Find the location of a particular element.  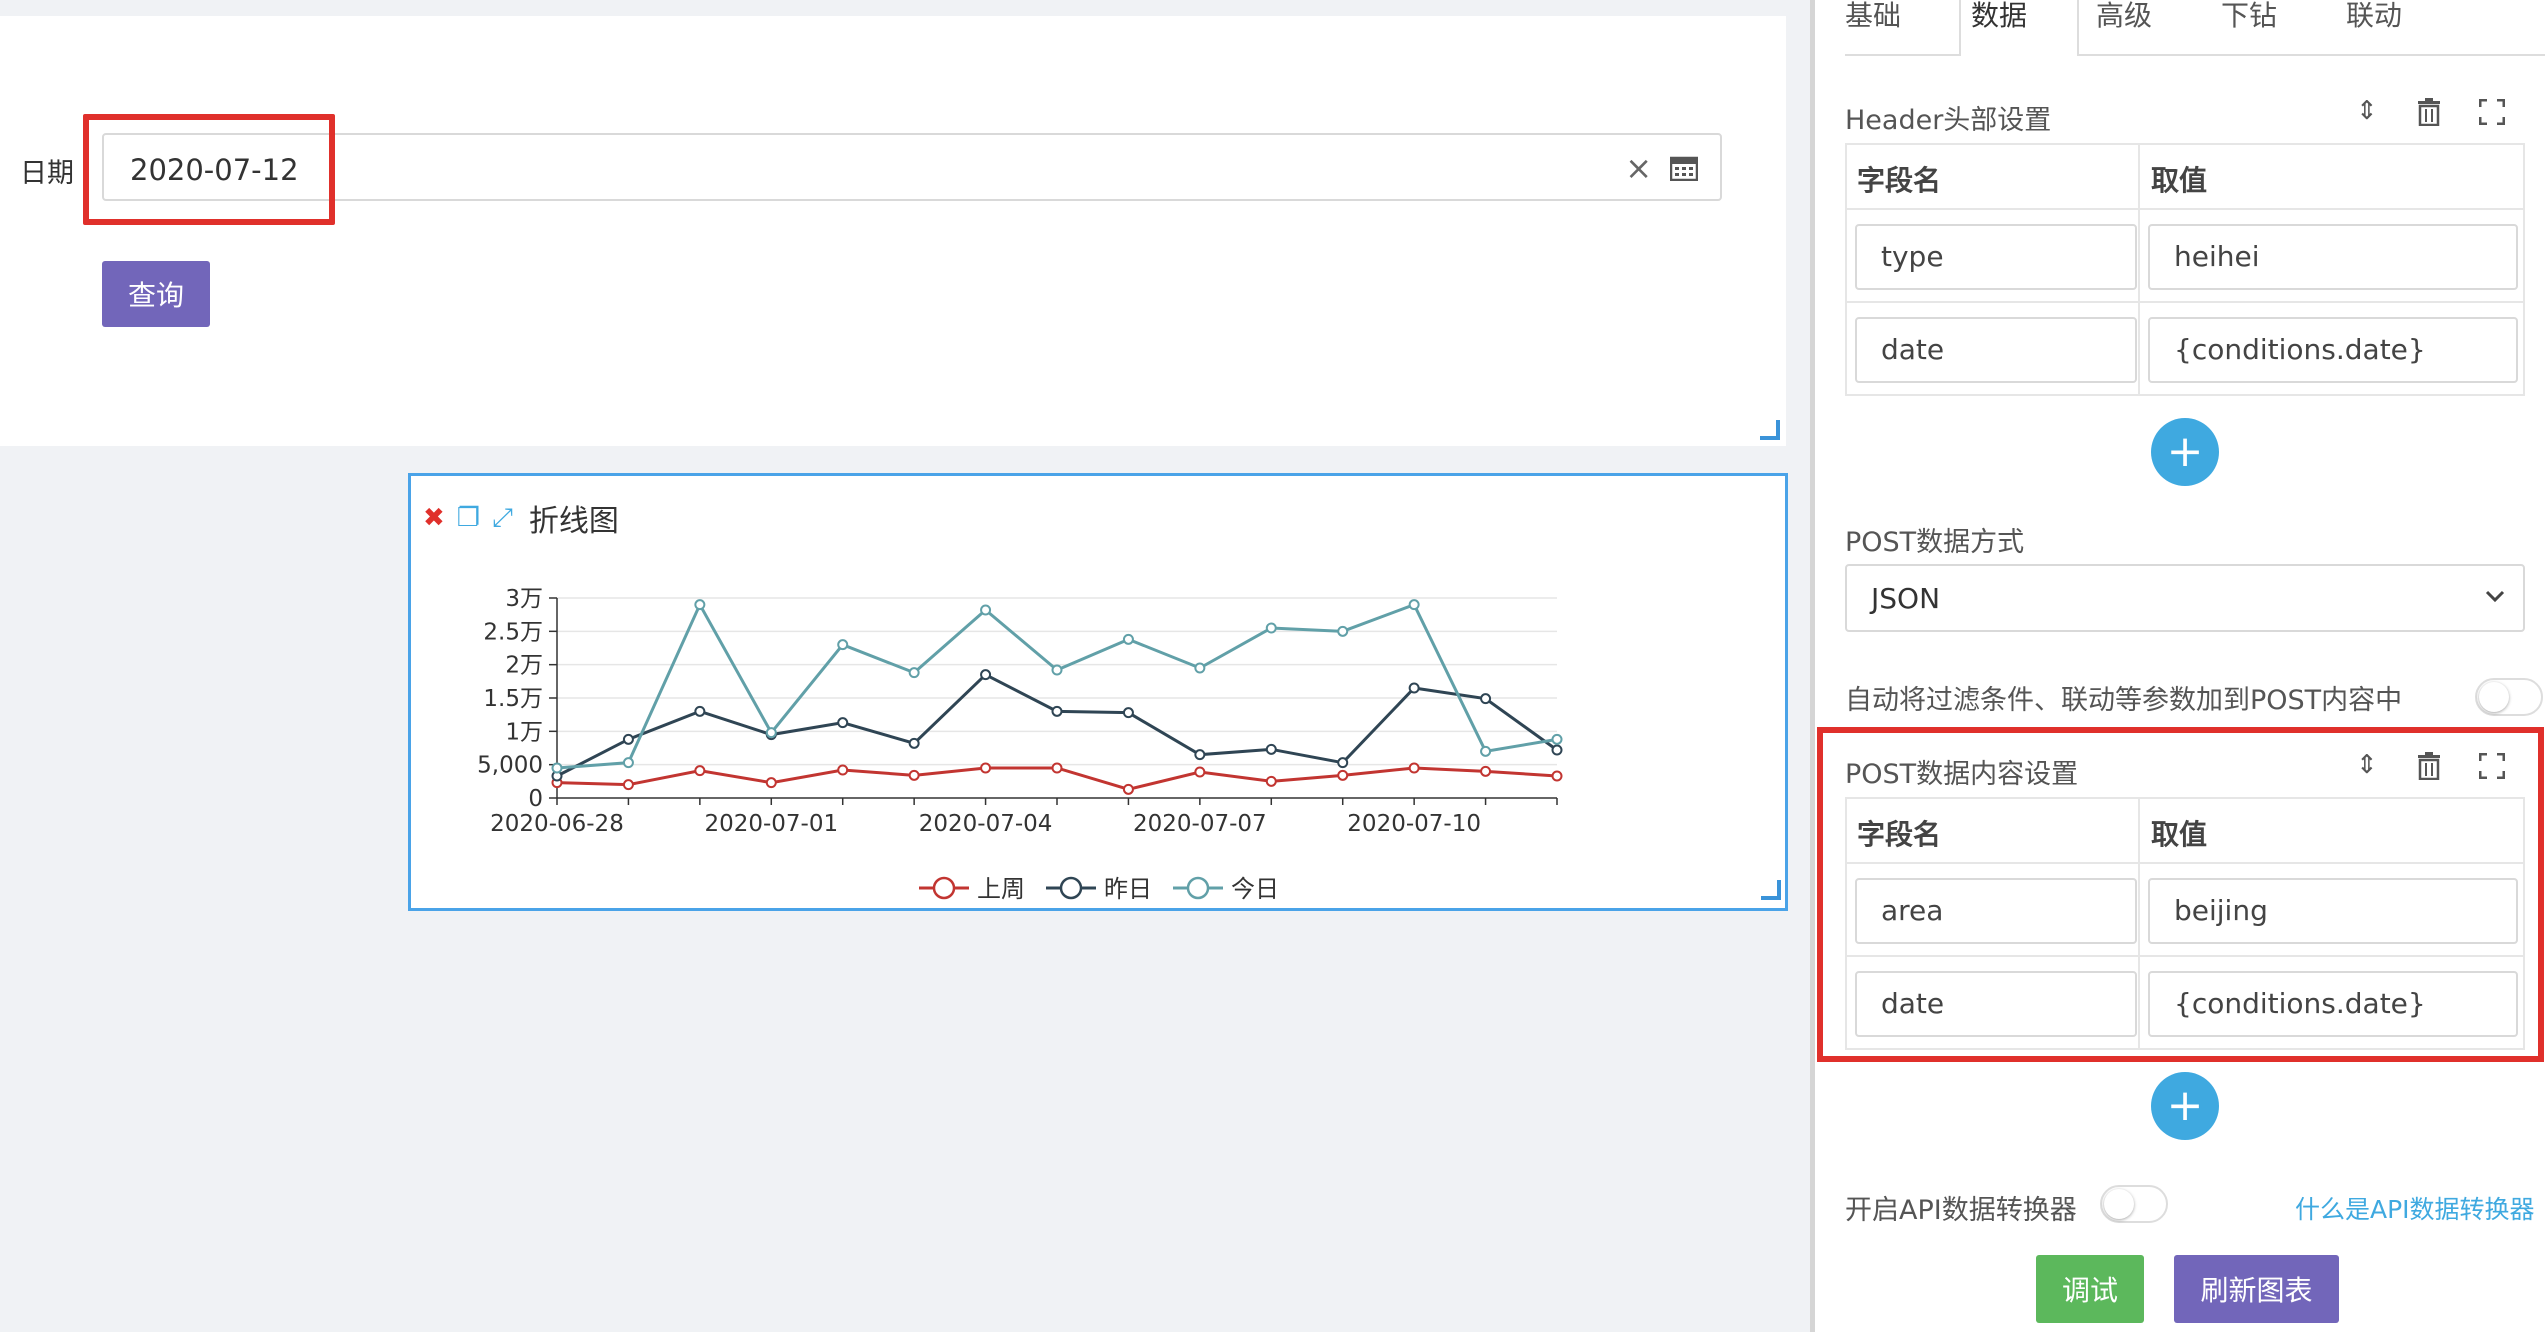

post-method-value: JSON is located at coordinates (1906, 598).